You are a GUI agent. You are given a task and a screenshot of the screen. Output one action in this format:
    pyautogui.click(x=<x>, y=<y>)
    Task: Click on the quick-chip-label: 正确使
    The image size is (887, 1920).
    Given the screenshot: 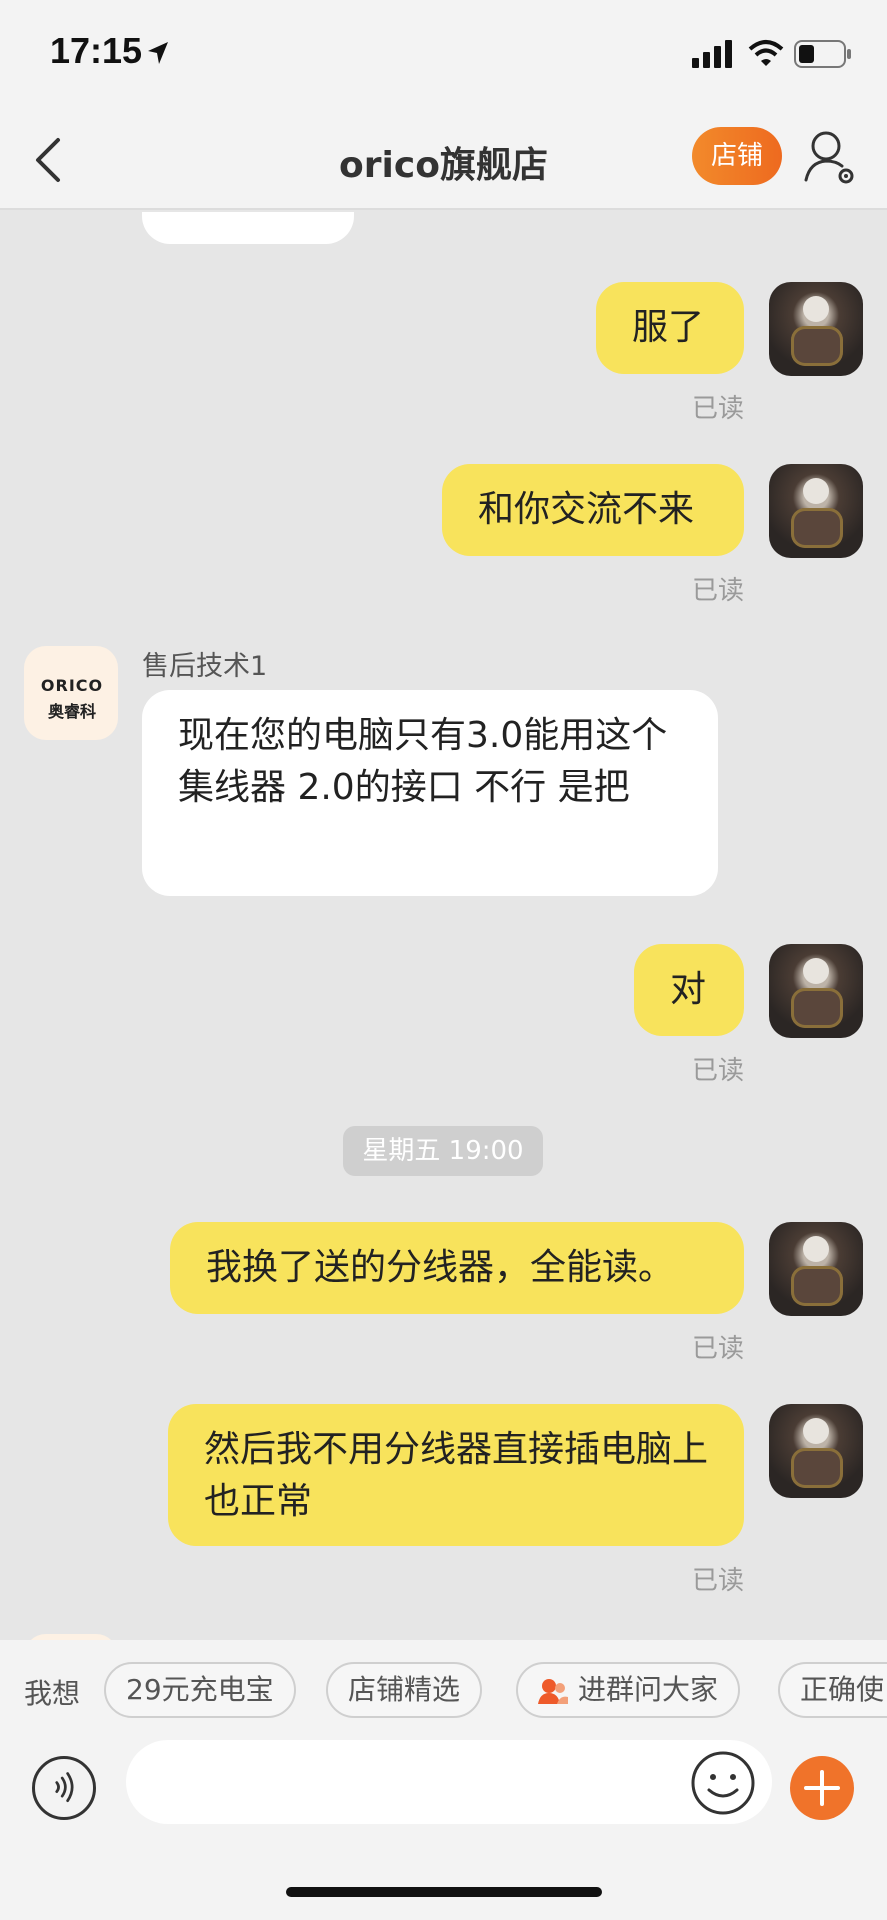 What is the action you would take?
    pyautogui.click(x=842, y=1689)
    